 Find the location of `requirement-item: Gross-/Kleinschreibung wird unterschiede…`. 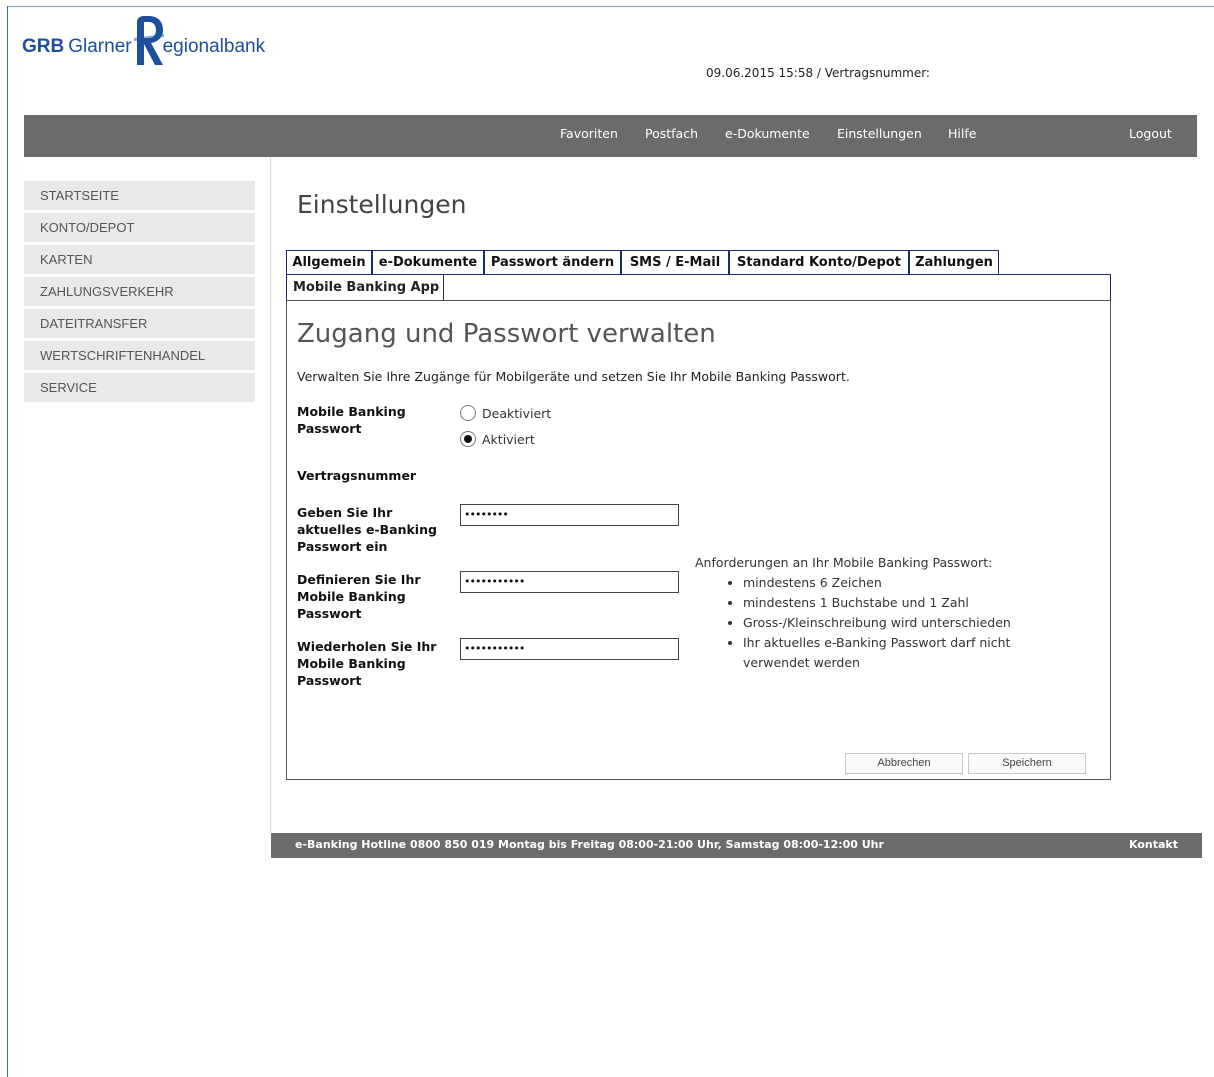

requirement-item: Gross-/Kleinschreibung wird unterschiede… is located at coordinates (879, 623).